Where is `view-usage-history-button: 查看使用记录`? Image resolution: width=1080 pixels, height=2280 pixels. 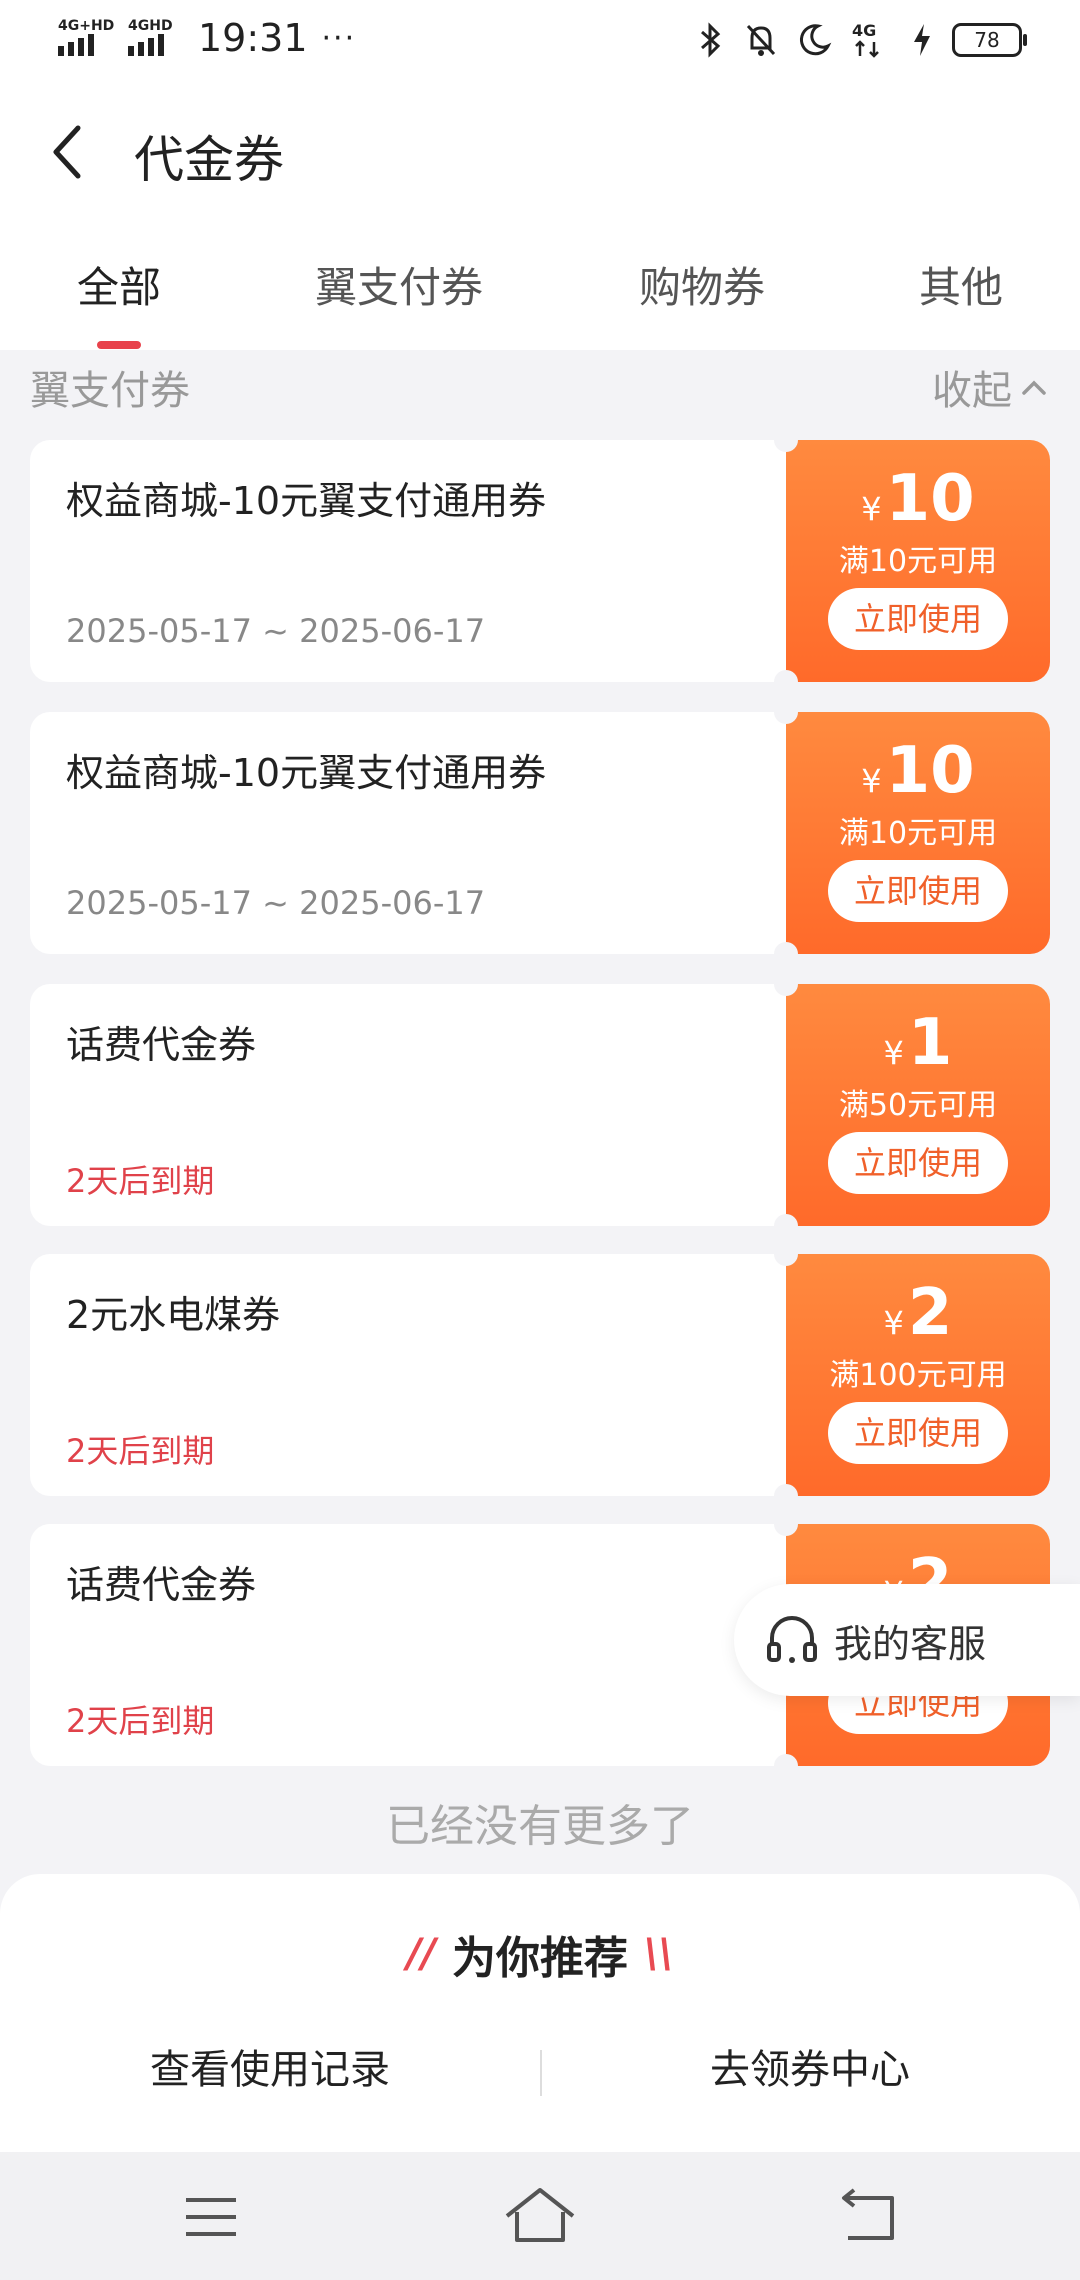
view-usage-history-button: 查看使用记录 is located at coordinates (270, 2081).